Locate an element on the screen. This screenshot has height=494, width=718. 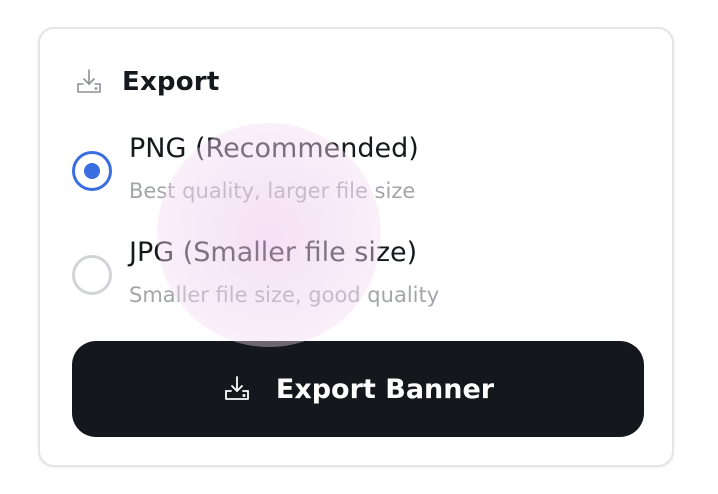
option-description: Best quality, larger file size is located at coordinates (272, 191).